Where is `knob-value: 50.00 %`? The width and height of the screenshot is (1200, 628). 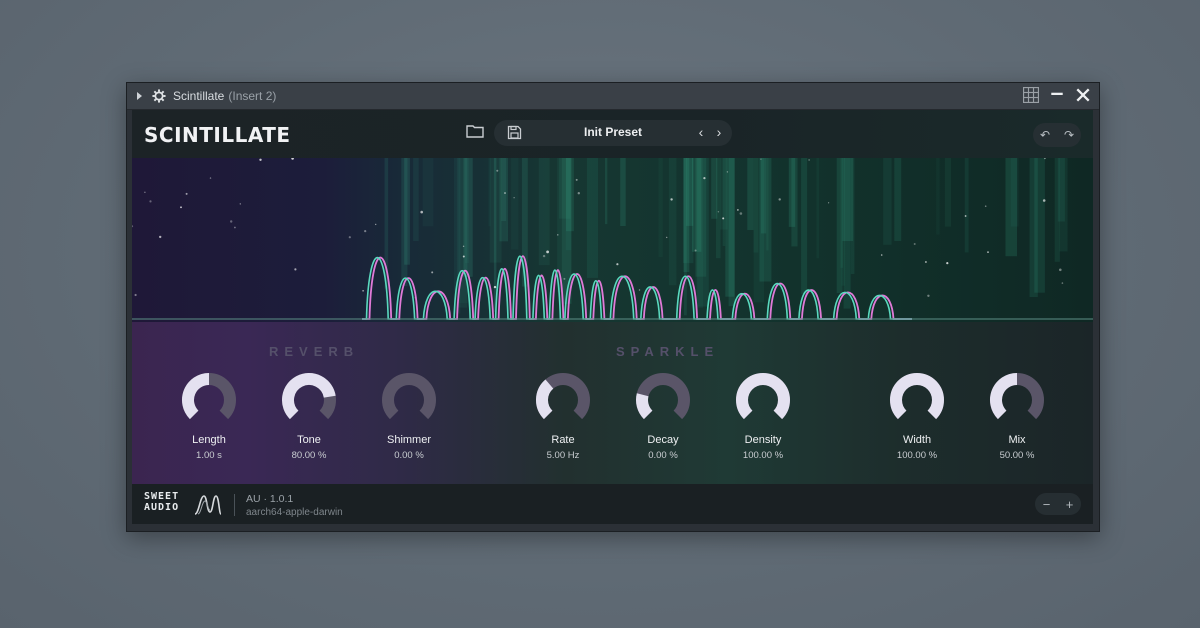
knob-value: 50.00 % is located at coordinates (1017, 455).